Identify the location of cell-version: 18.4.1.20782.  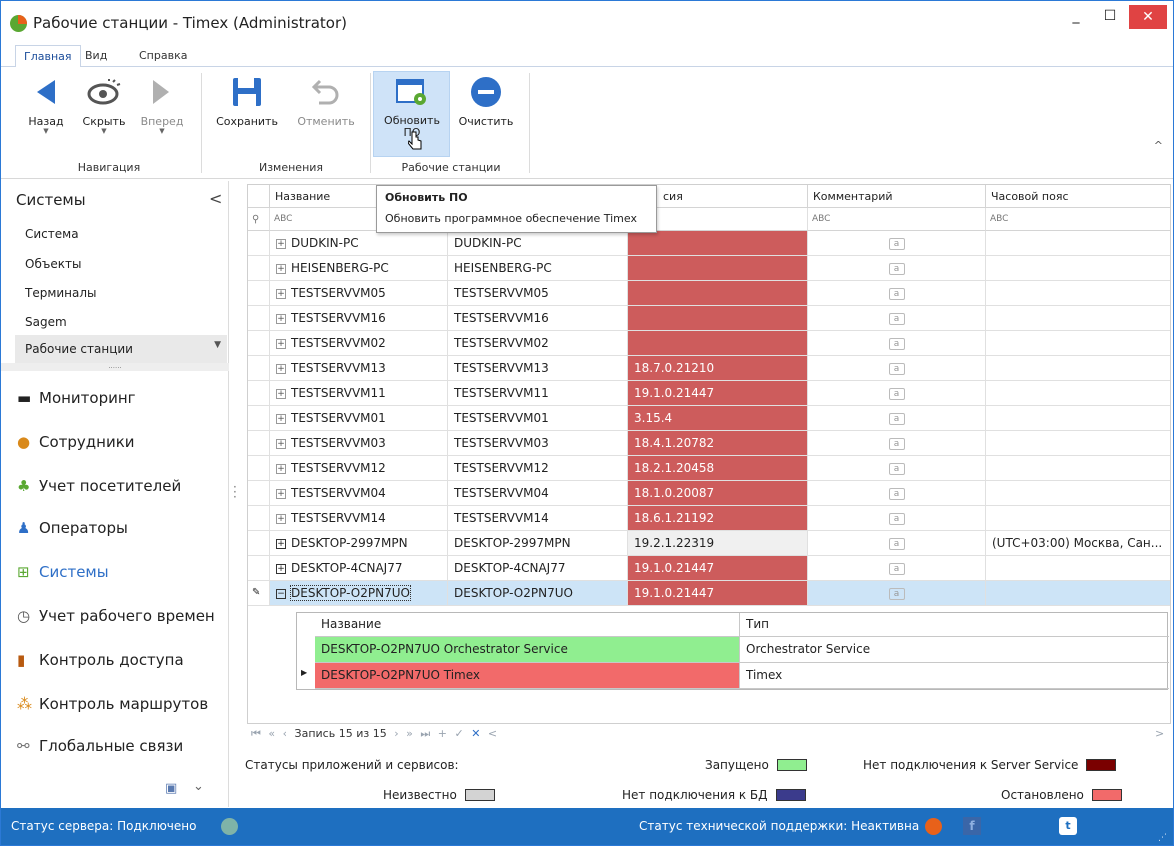
(718, 443).